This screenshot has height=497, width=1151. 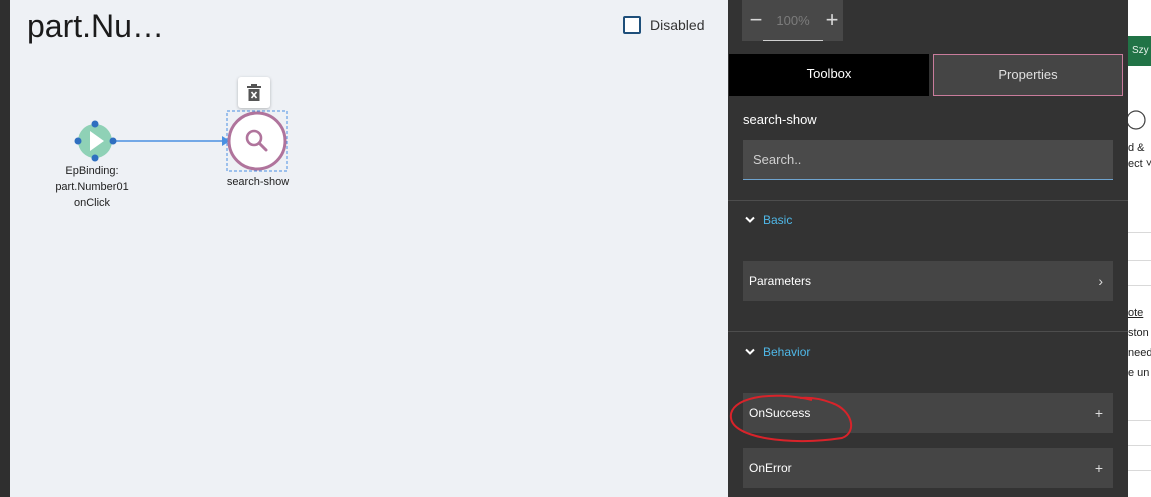 I want to click on section-behavior-label: Behavior, so click(x=787, y=352).